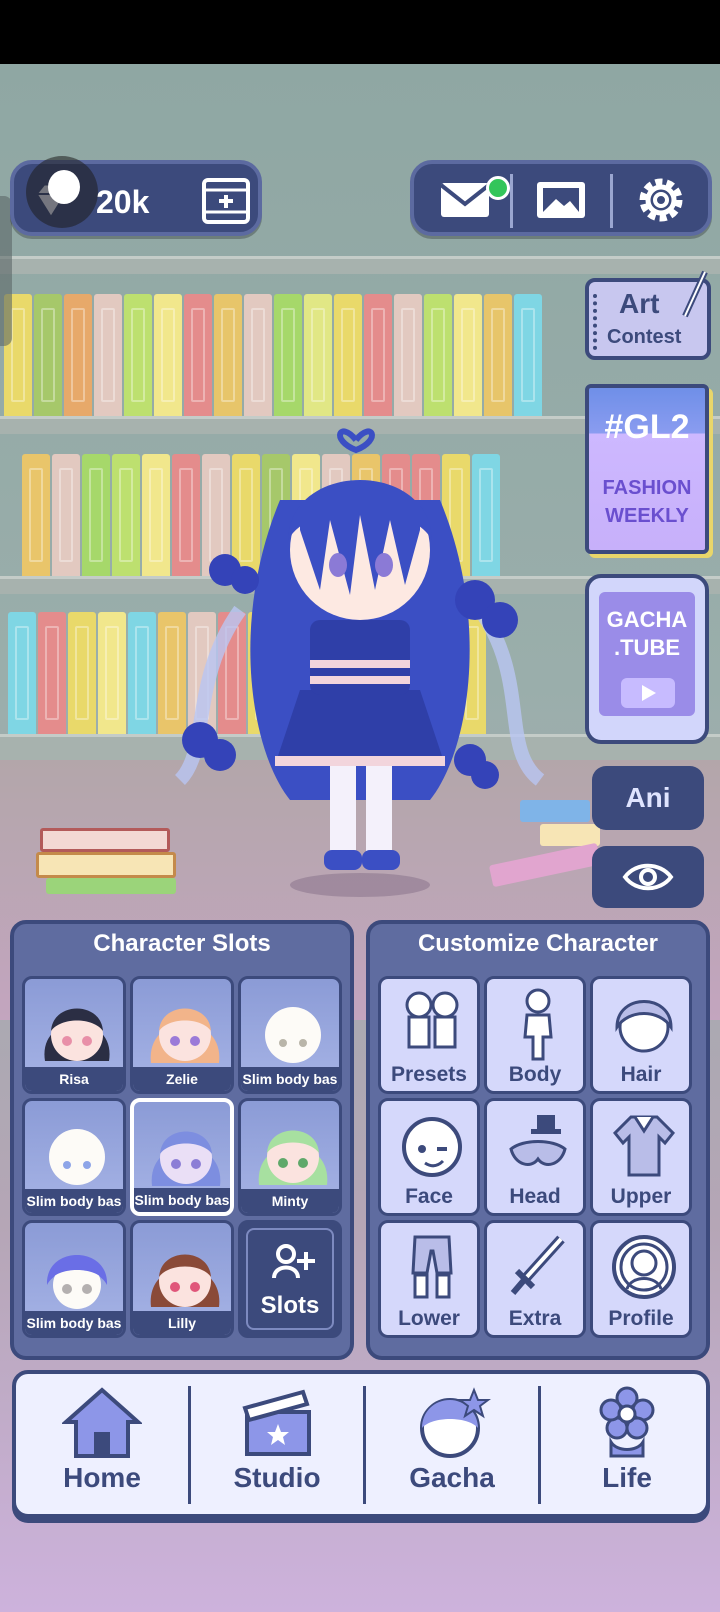 The height and width of the screenshot is (1612, 720). What do you see at coordinates (648, 693) in the screenshot?
I see `play-icon` at bounding box center [648, 693].